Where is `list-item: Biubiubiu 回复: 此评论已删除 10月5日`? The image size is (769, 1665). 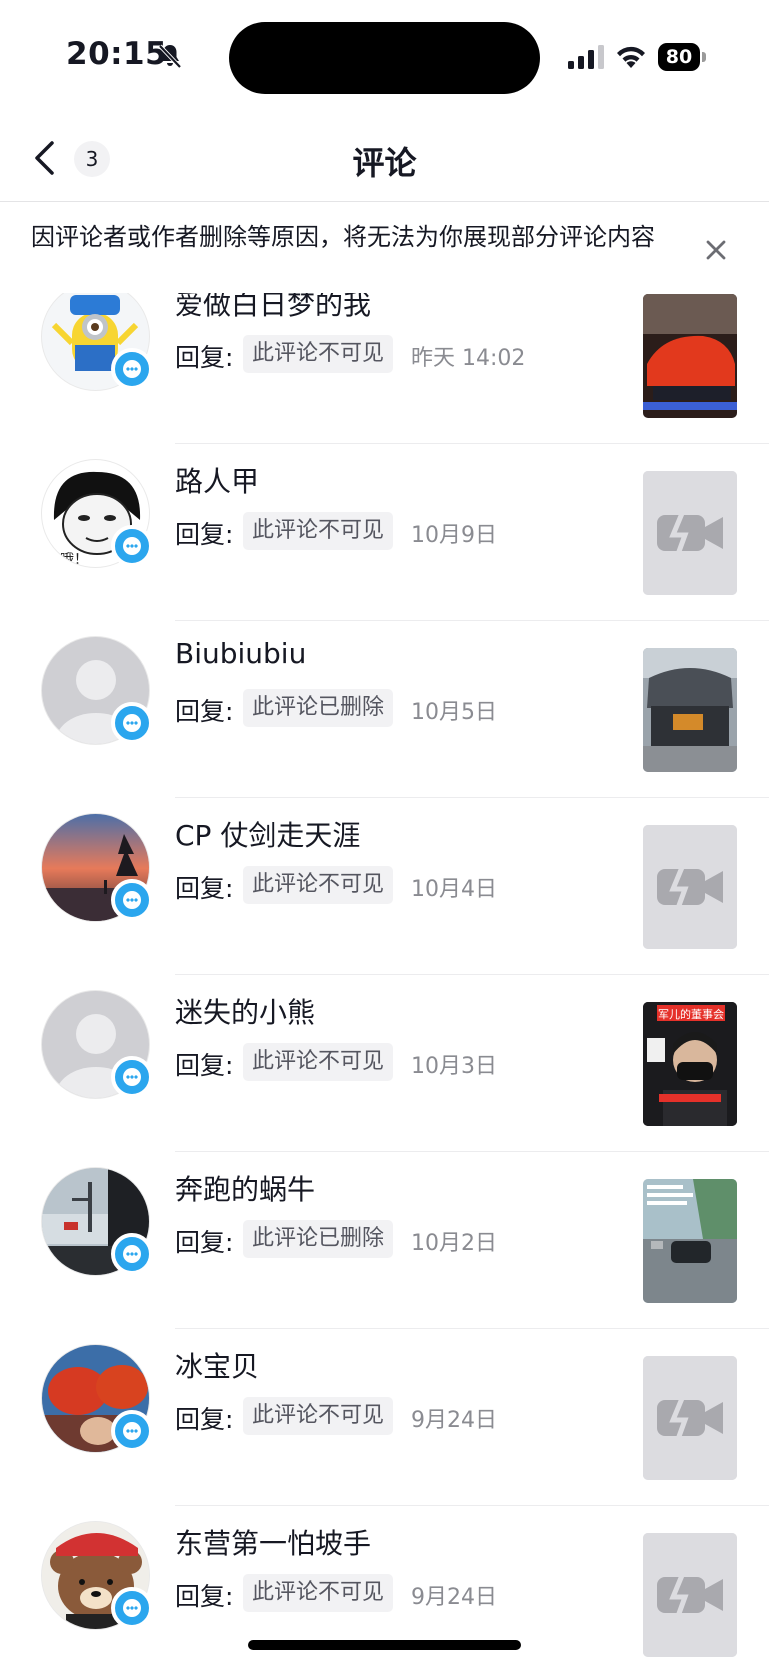
list-item: Biubiubiu 回复: 此评论已删除 10月5日 is located at coordinates (384, 709).